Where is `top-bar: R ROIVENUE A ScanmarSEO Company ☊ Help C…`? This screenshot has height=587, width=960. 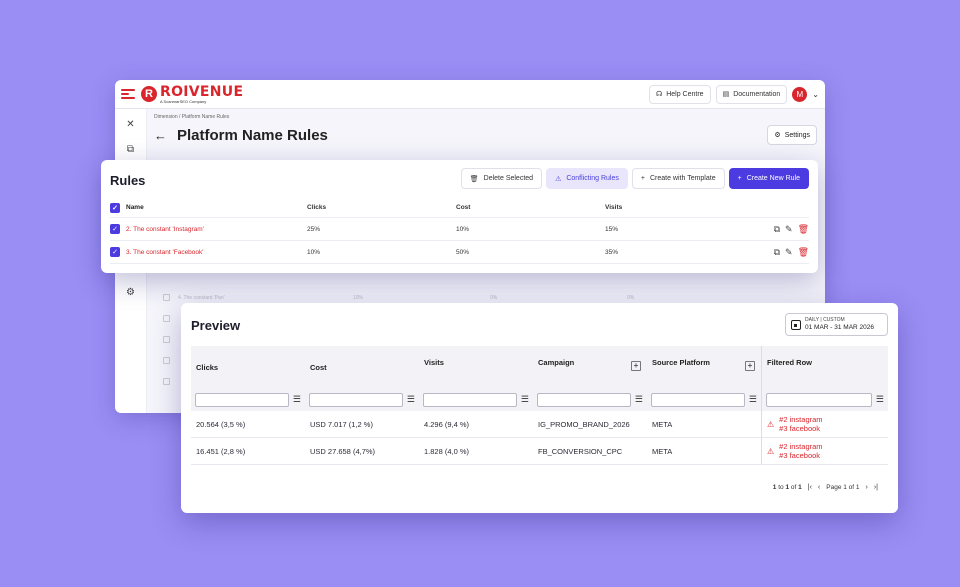
top-bar: R ROIVENUE A ScanmarSEO Company ☊ Help C… is located at coordinates (470, 94).